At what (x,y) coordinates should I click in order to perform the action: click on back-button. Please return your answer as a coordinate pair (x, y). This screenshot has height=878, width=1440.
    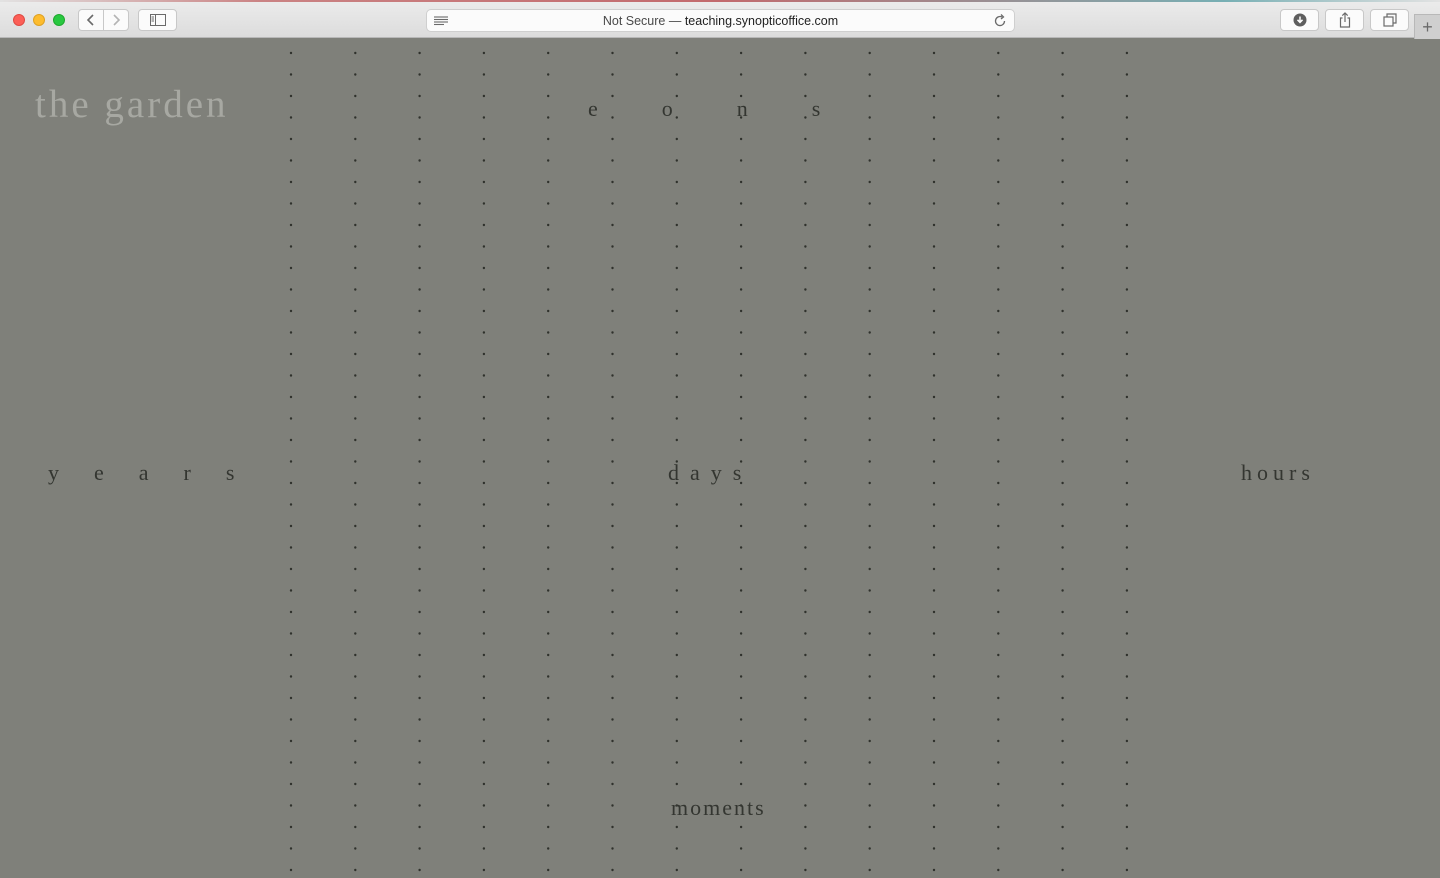
    Looking at the image, I should click on (91, 20).